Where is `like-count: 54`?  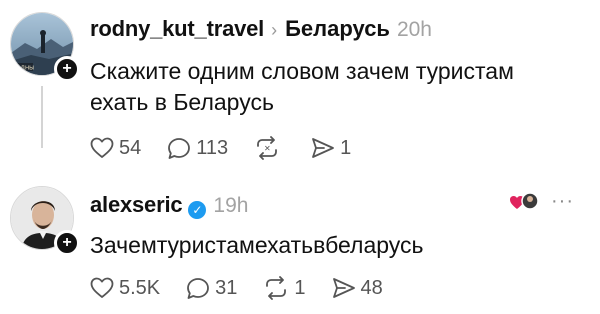 like-count: 54 is located at coordinates (130, 147).